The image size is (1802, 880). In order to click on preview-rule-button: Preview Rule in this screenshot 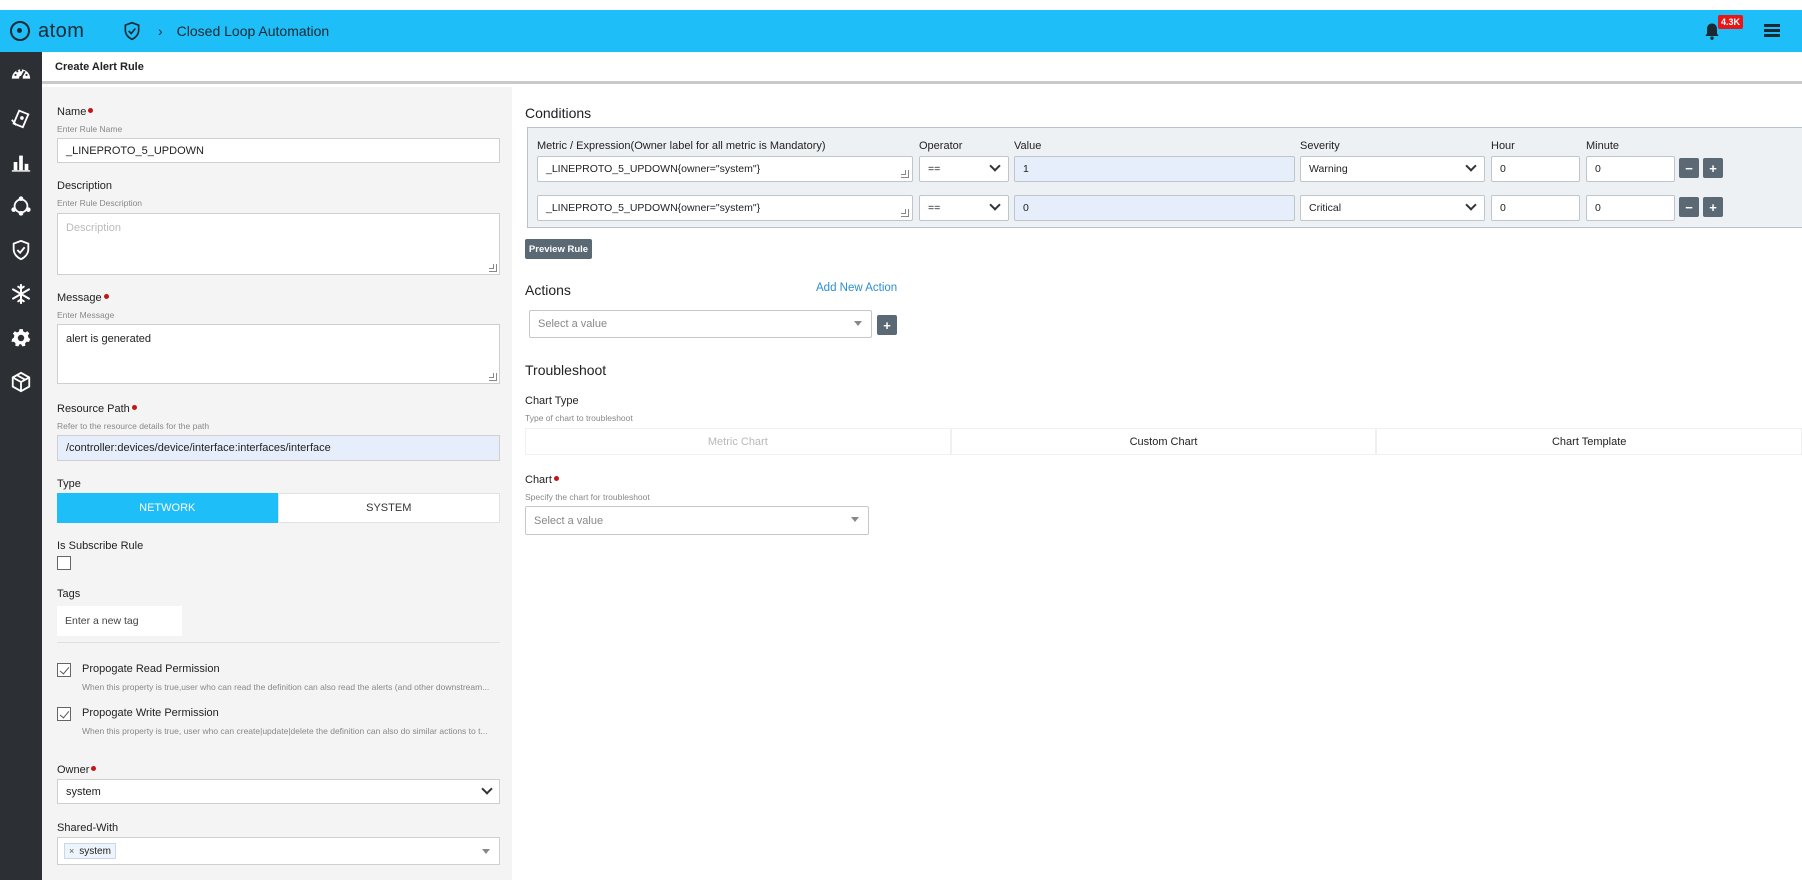, I will do `click(558, 249)`.